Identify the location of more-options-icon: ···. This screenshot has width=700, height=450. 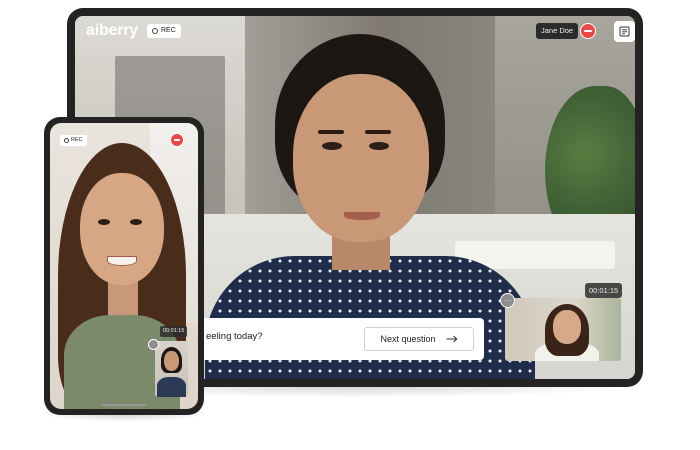
(507, 300).